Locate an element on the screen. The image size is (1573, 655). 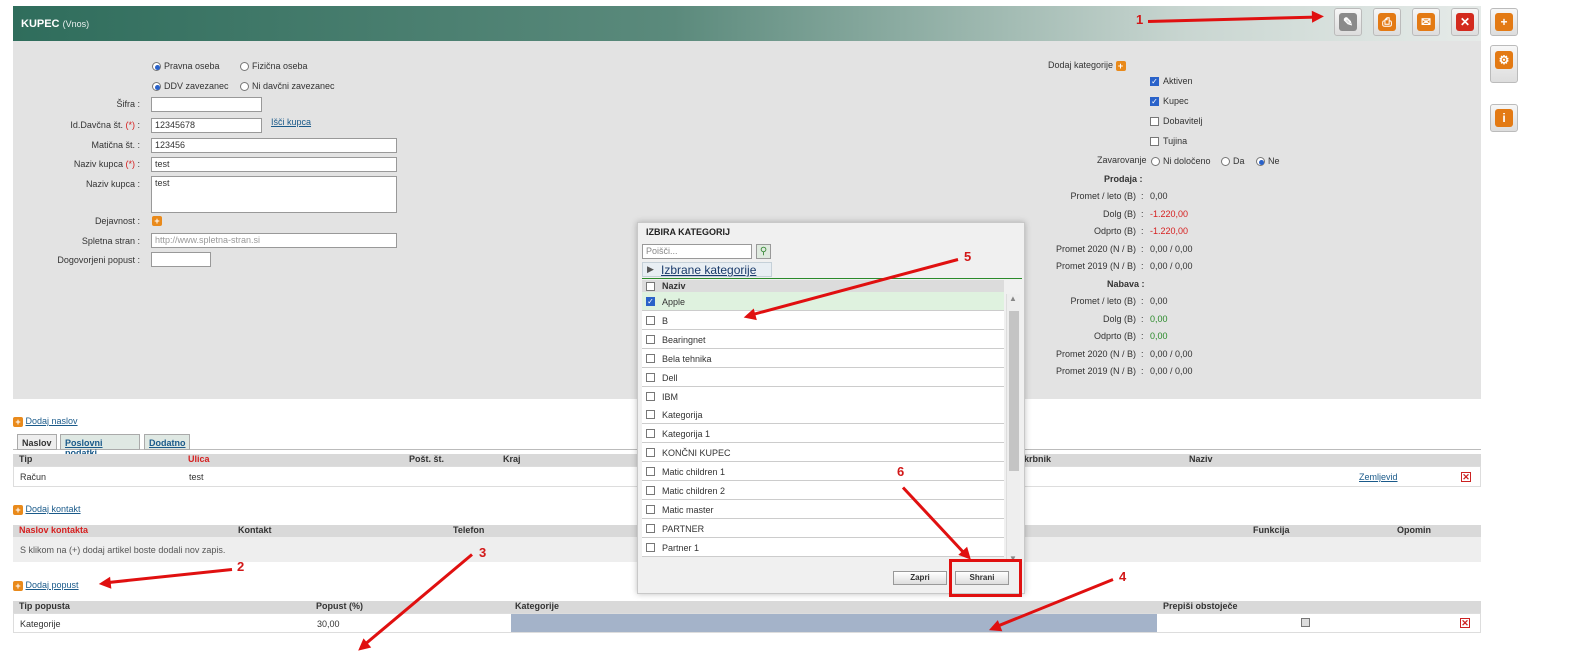
radio-fizicna: Fizična oseba is located at coordinates (274, 66).